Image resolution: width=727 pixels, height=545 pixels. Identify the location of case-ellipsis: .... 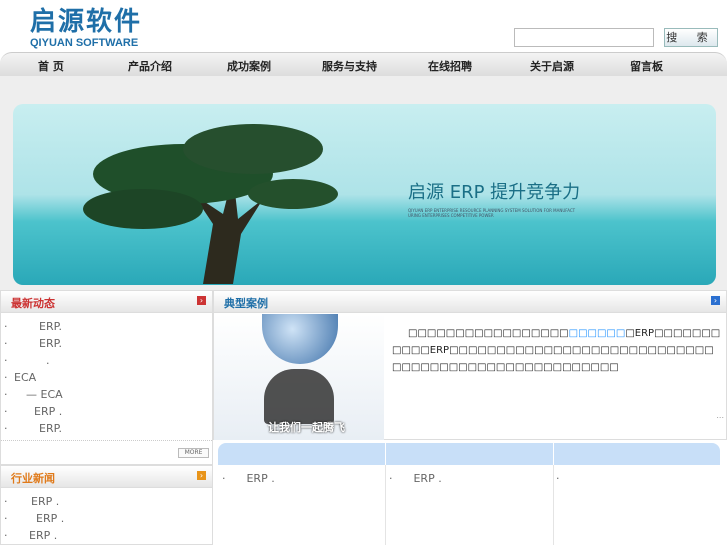
(720, 415).